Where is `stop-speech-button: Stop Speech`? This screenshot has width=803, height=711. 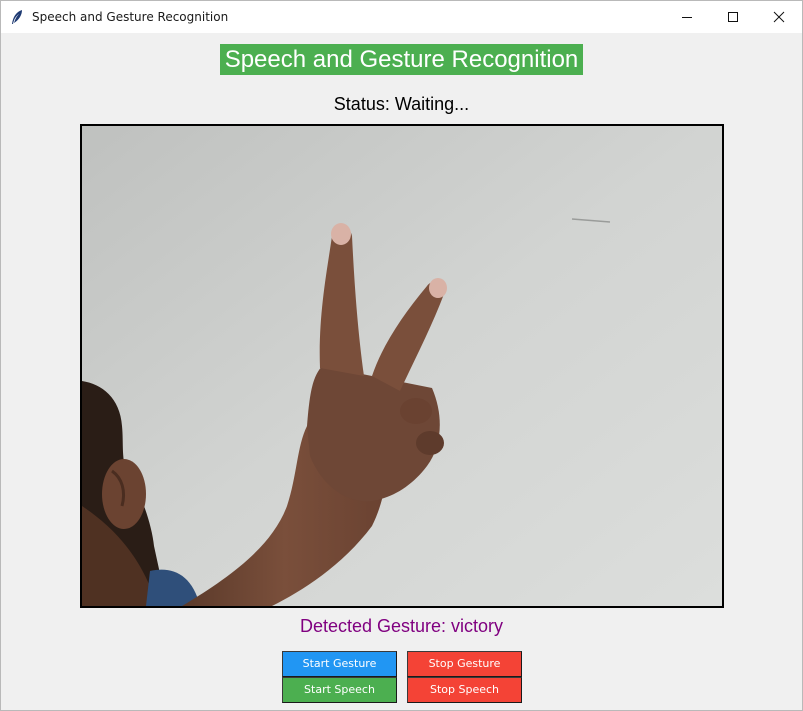 stop-speech-button: Stop Speech is located at coordinates (464, 690).